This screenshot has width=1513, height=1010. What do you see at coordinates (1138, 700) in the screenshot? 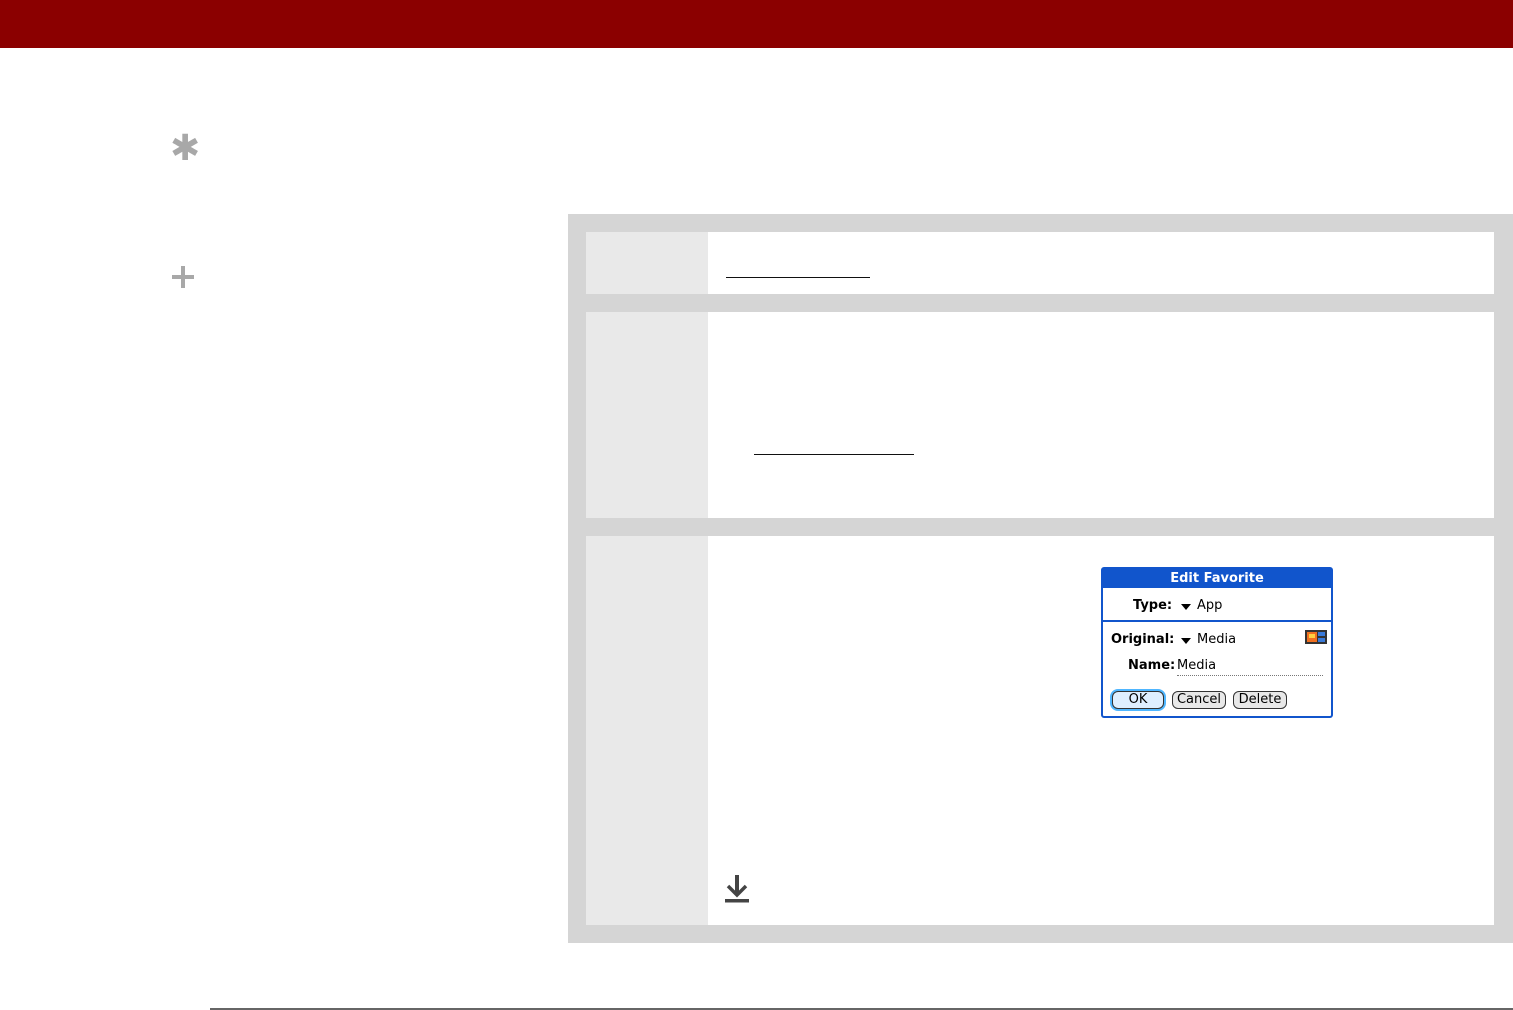
I see `ok-button: OK` at bounding box center [1138, 700].